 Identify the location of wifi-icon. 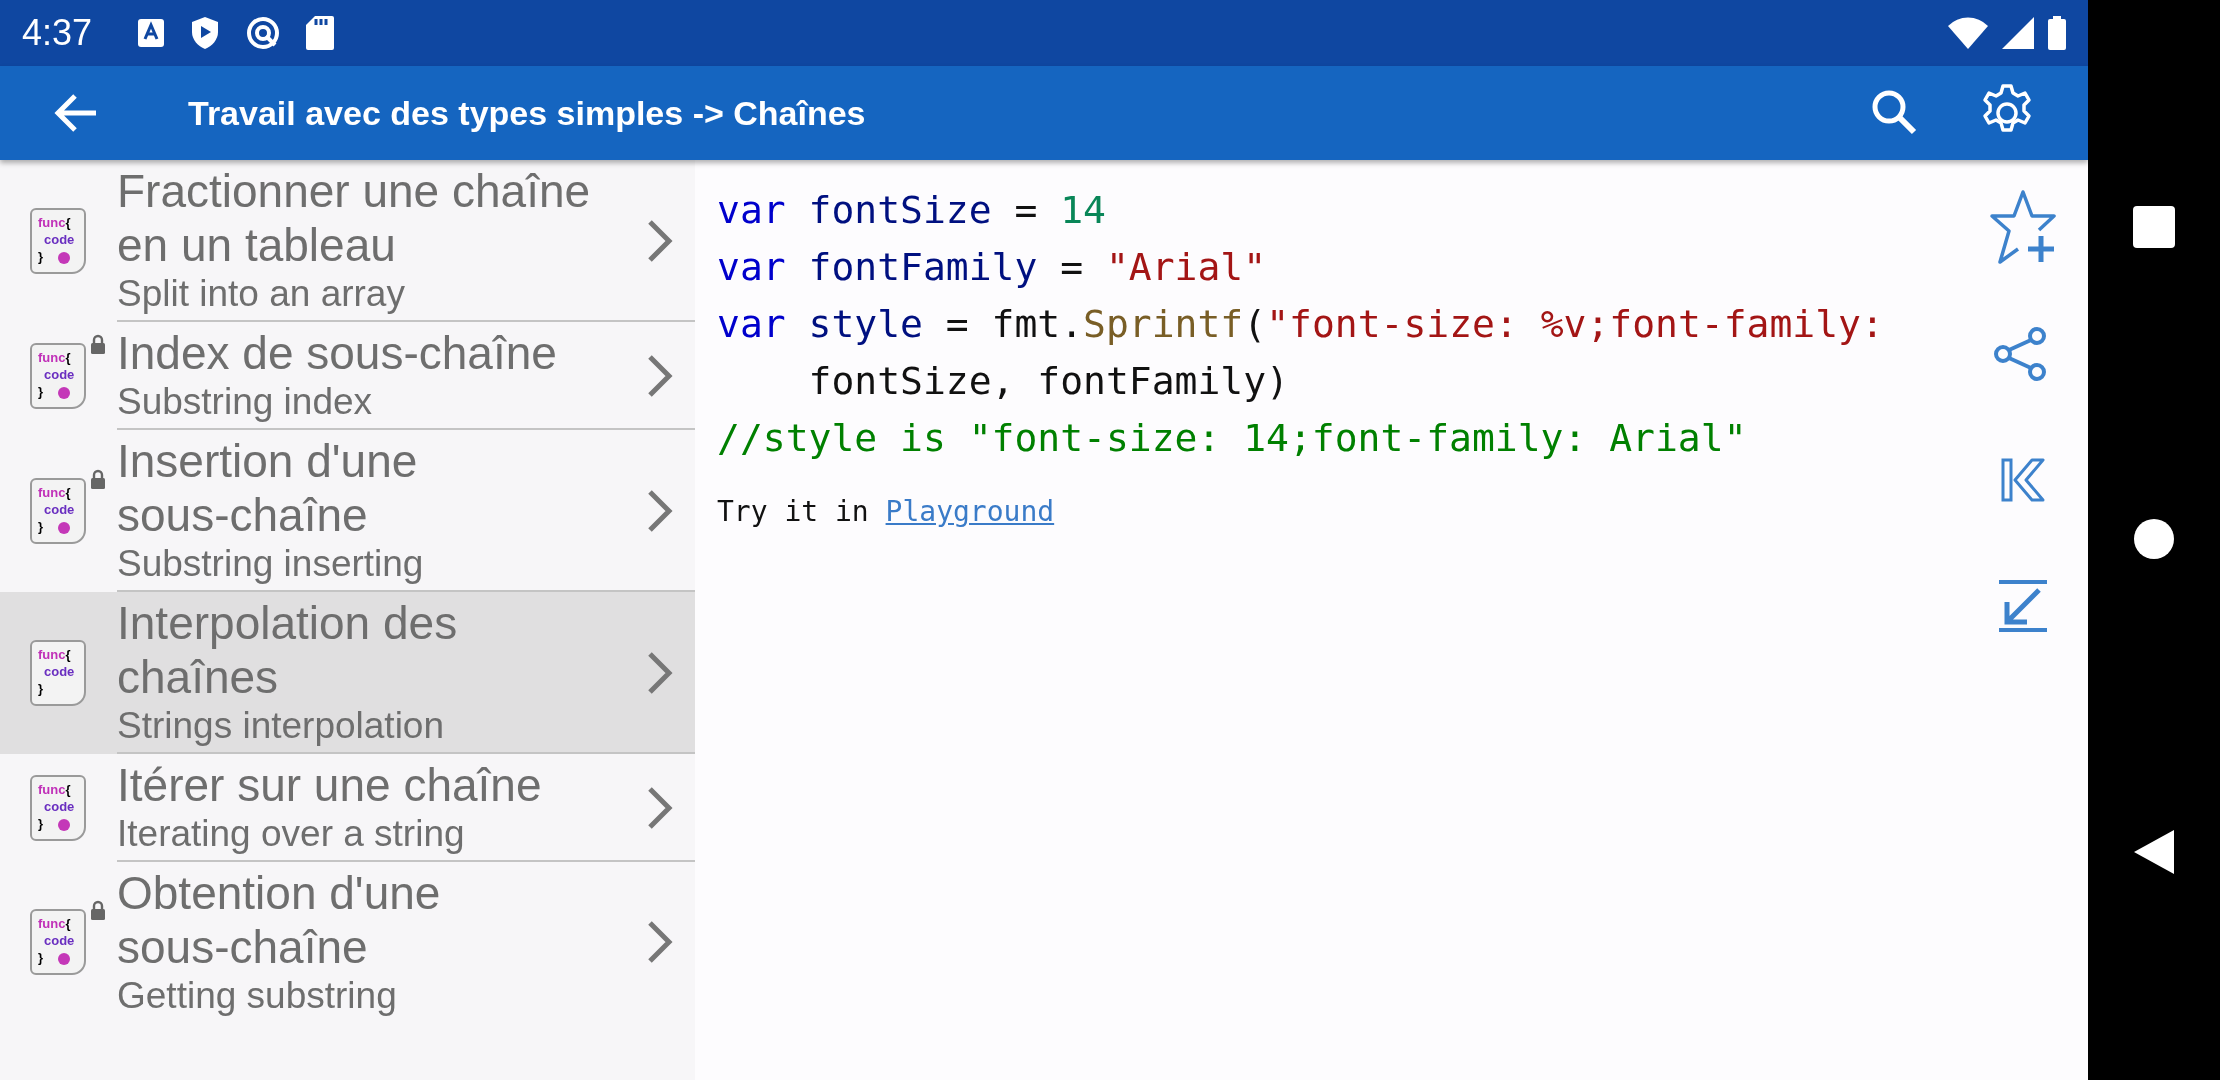
(1968, 33).